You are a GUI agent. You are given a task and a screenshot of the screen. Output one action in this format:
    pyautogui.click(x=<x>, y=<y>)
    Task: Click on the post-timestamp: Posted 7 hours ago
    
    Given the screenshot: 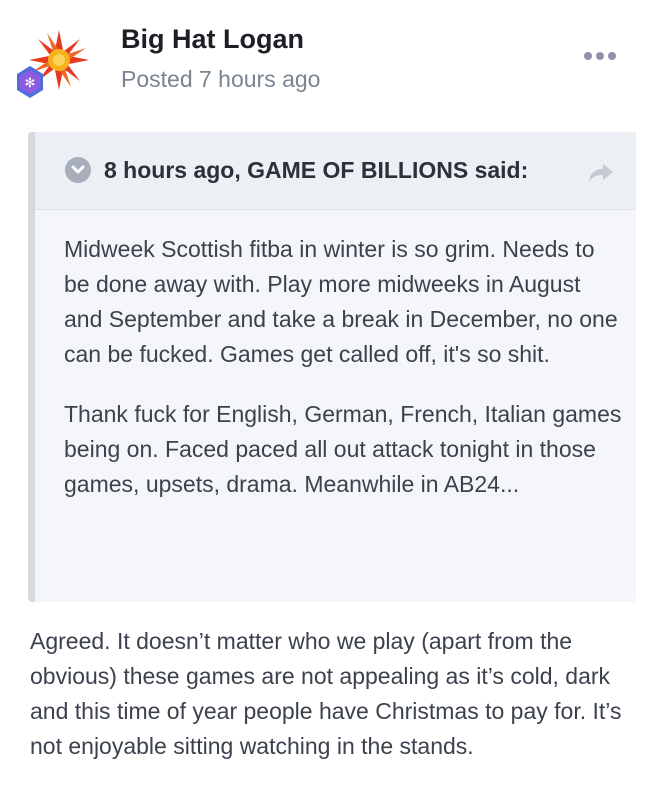 What is the action you would take?
    pyautogui.click(x=220, y=79)
    